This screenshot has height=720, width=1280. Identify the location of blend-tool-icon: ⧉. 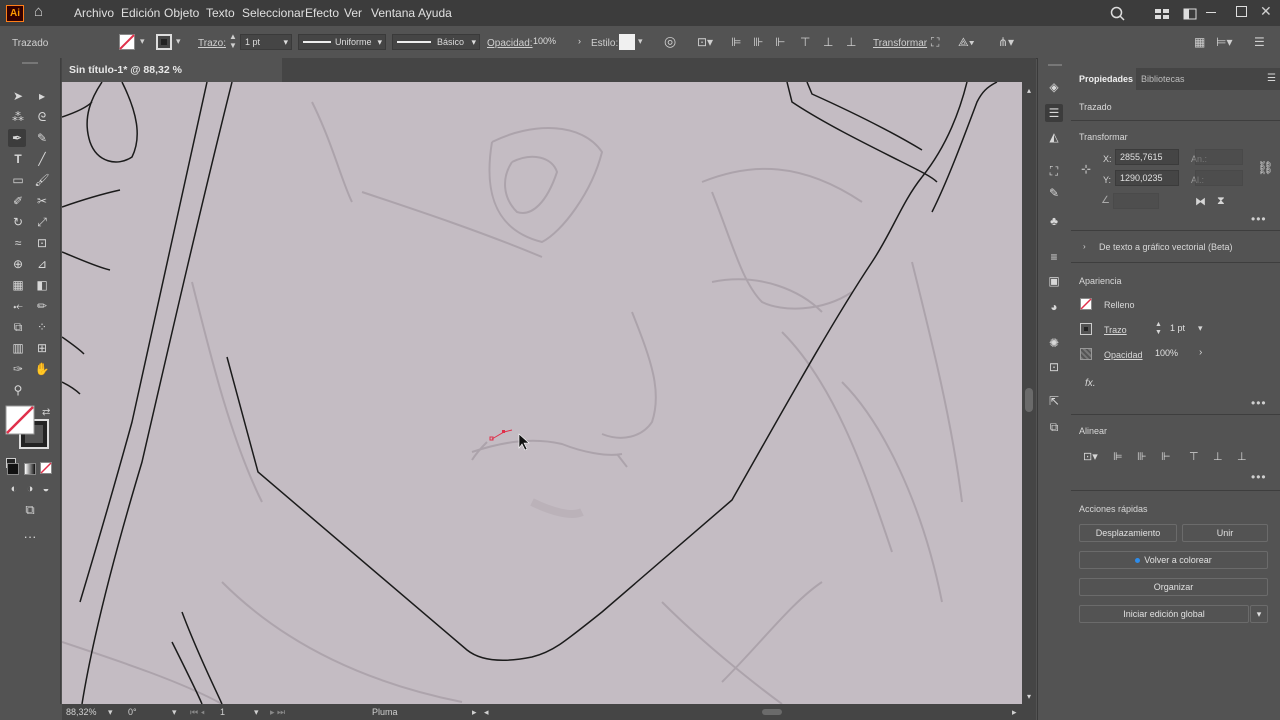
(18, 327).